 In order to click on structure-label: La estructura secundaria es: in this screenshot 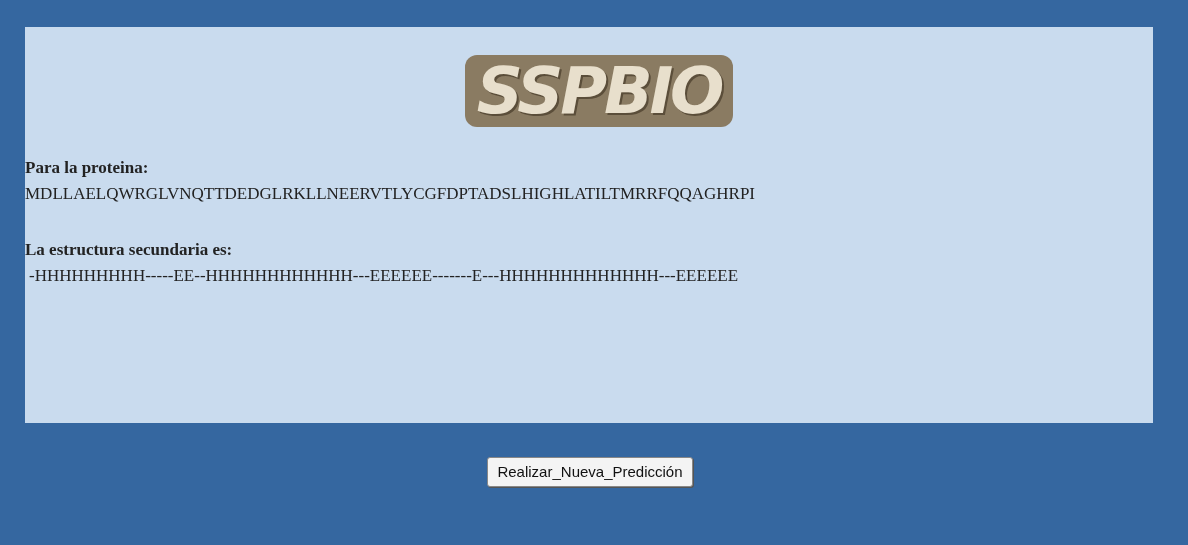, I will do `click(129, 250)`.